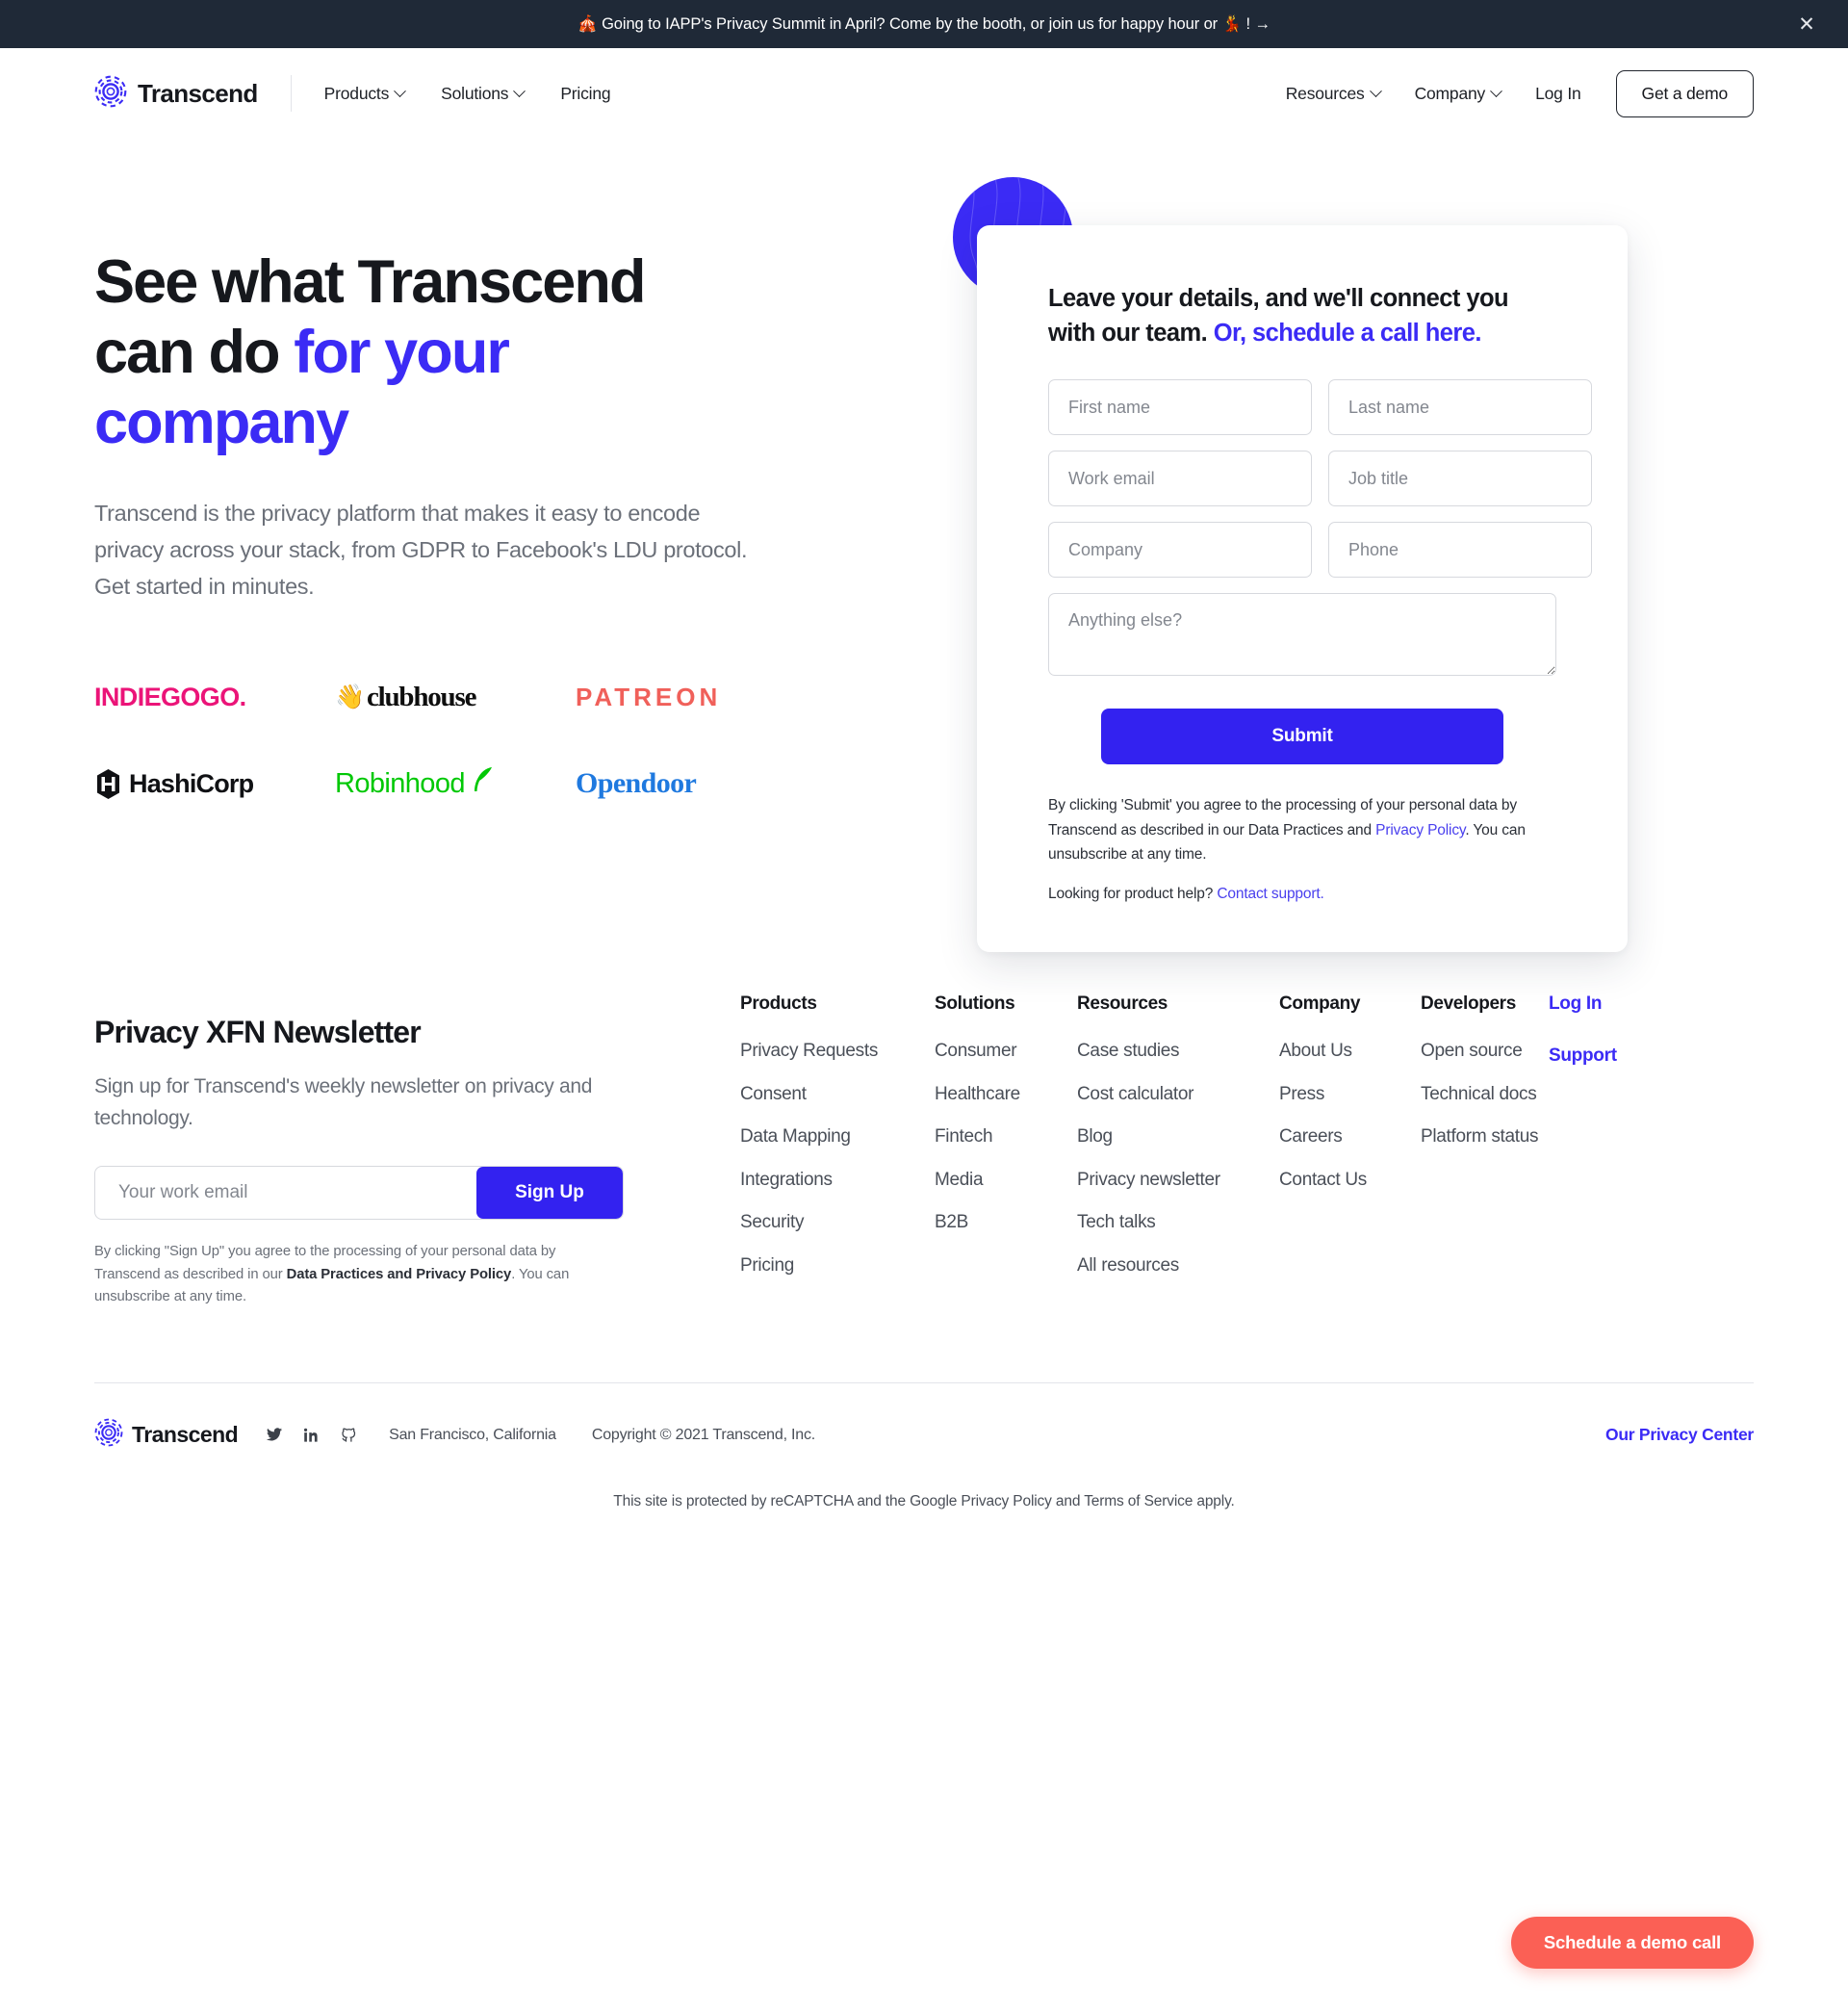 The height and width of the screenshot is (2012, 1848). I want to click on logo-robinhood: Robinhood, so click(455, 784).